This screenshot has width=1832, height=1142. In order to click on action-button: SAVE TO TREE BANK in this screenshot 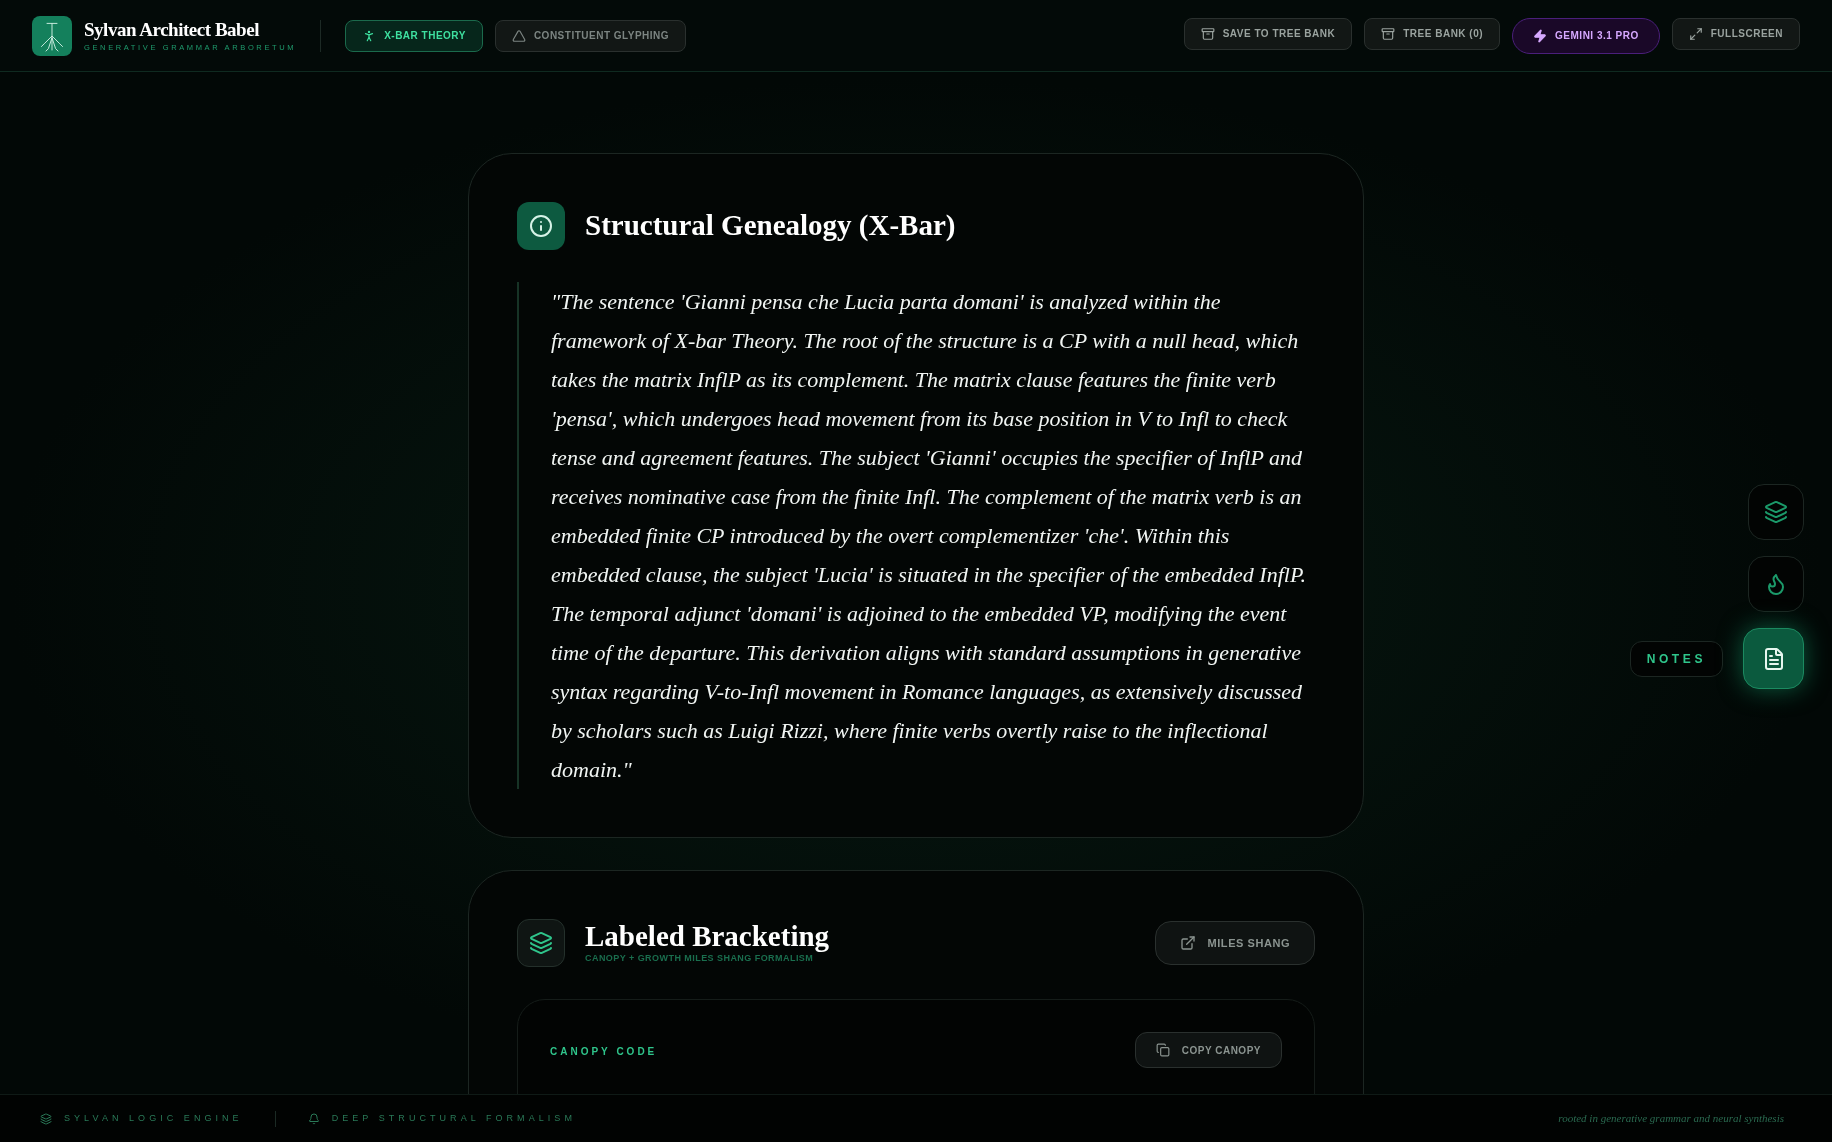, I will do `click(1268, 33)`.